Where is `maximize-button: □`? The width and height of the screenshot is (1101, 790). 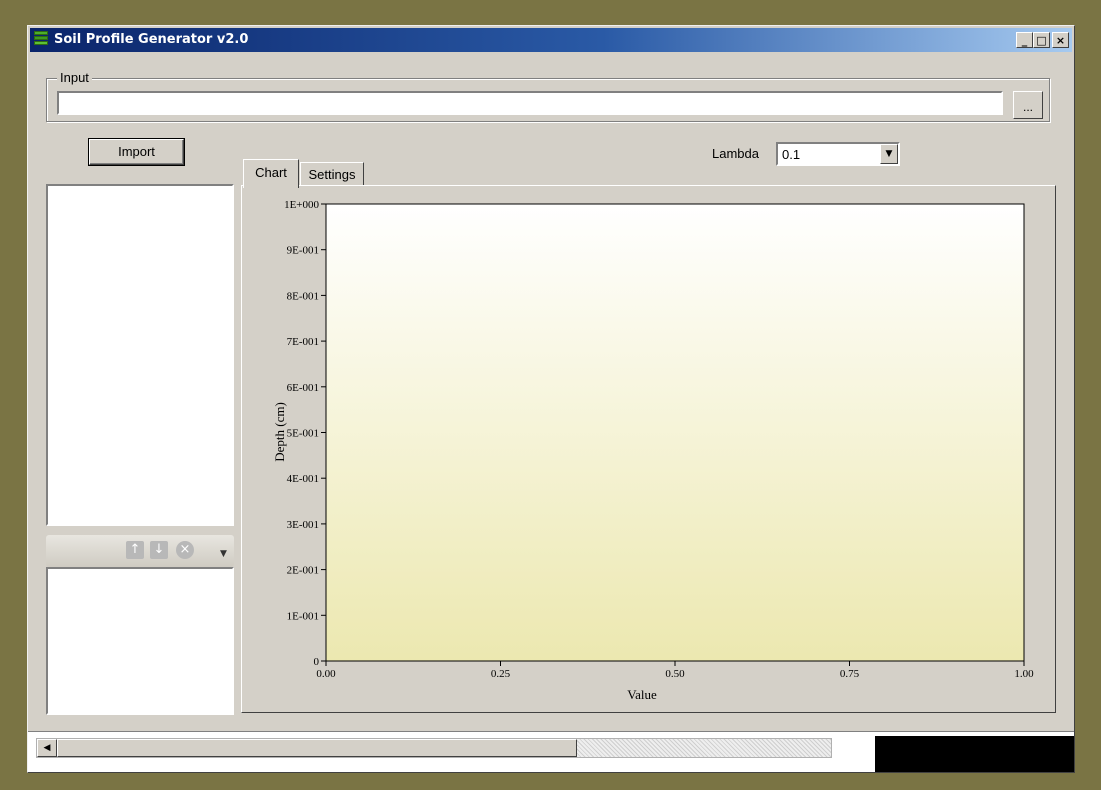 maximize-button: □ is located at coordinates (1041, 40).